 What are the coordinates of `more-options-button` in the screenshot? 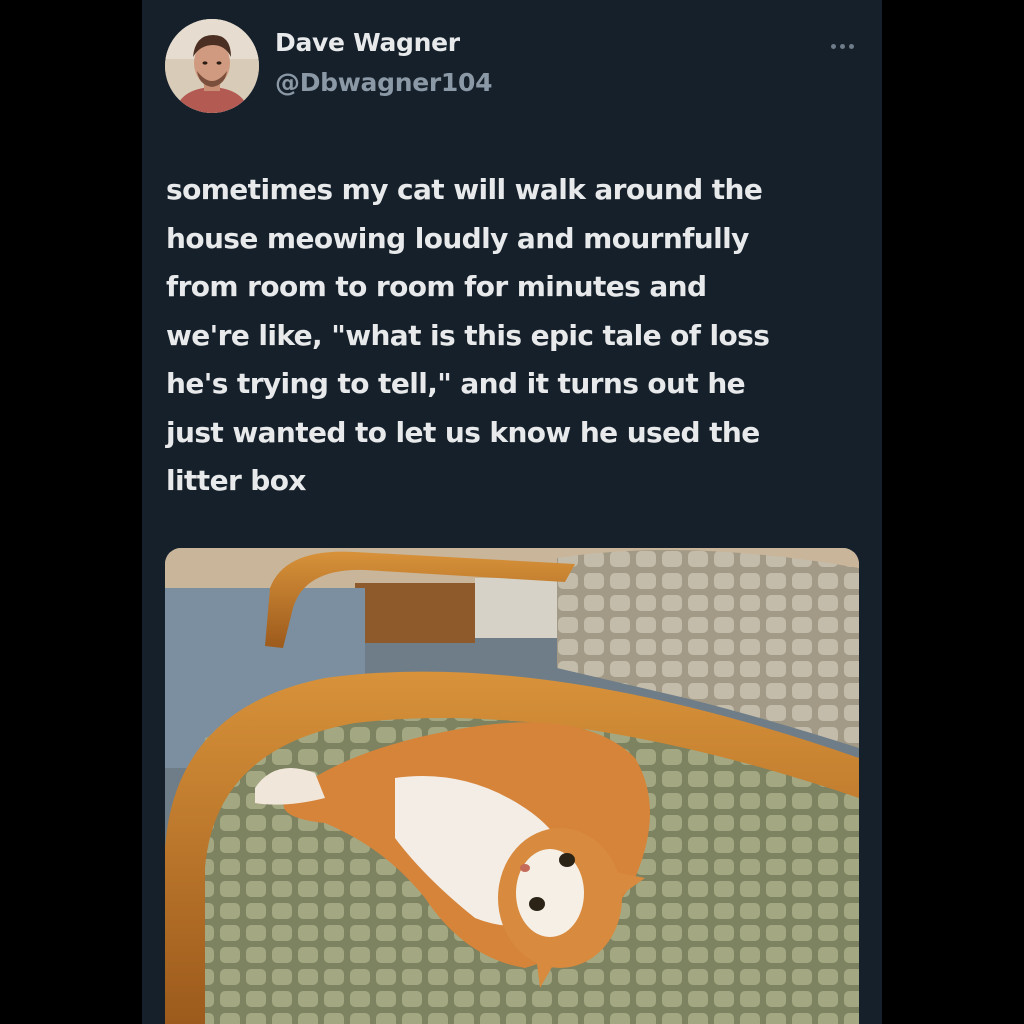 It's located at (842, 46).